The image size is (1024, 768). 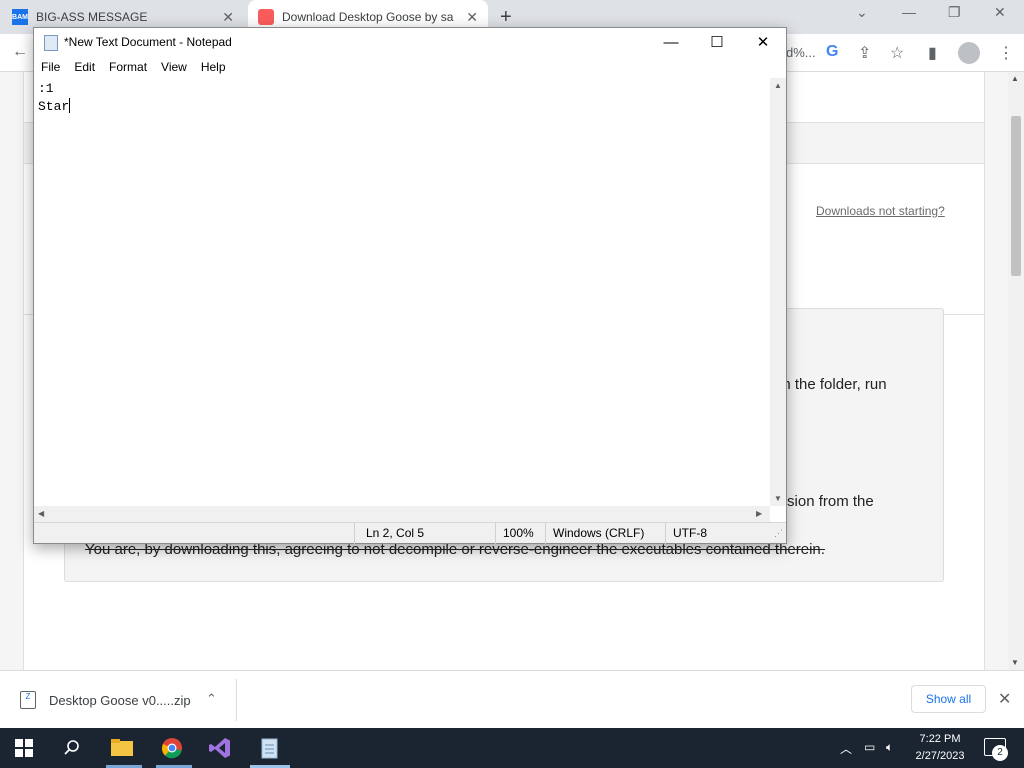 What do you see at coordinates (717, 43) in the screenshot?
I see `maximize-icon: ☐` at bounding box center [717, 43].